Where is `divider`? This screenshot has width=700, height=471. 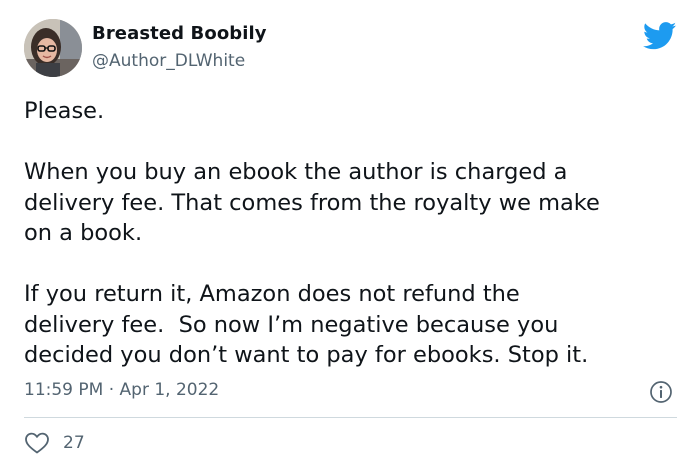 divider is located at coordinates (350, 417).